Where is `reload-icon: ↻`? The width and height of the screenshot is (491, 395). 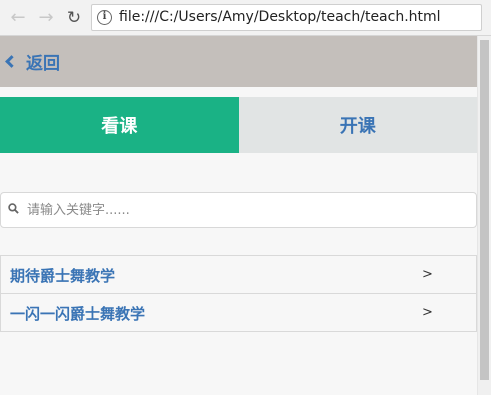
reload-icon: ↻ is located at coordinates (74, 18).